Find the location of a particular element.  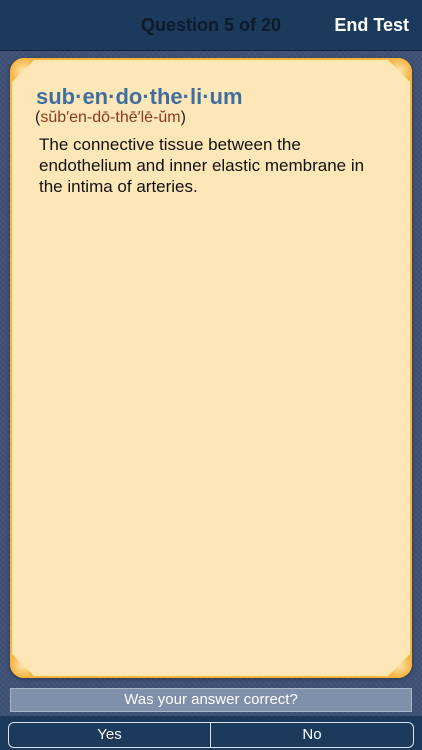

pronunciation-close-paren: ) is located at coordinates (183, 117).